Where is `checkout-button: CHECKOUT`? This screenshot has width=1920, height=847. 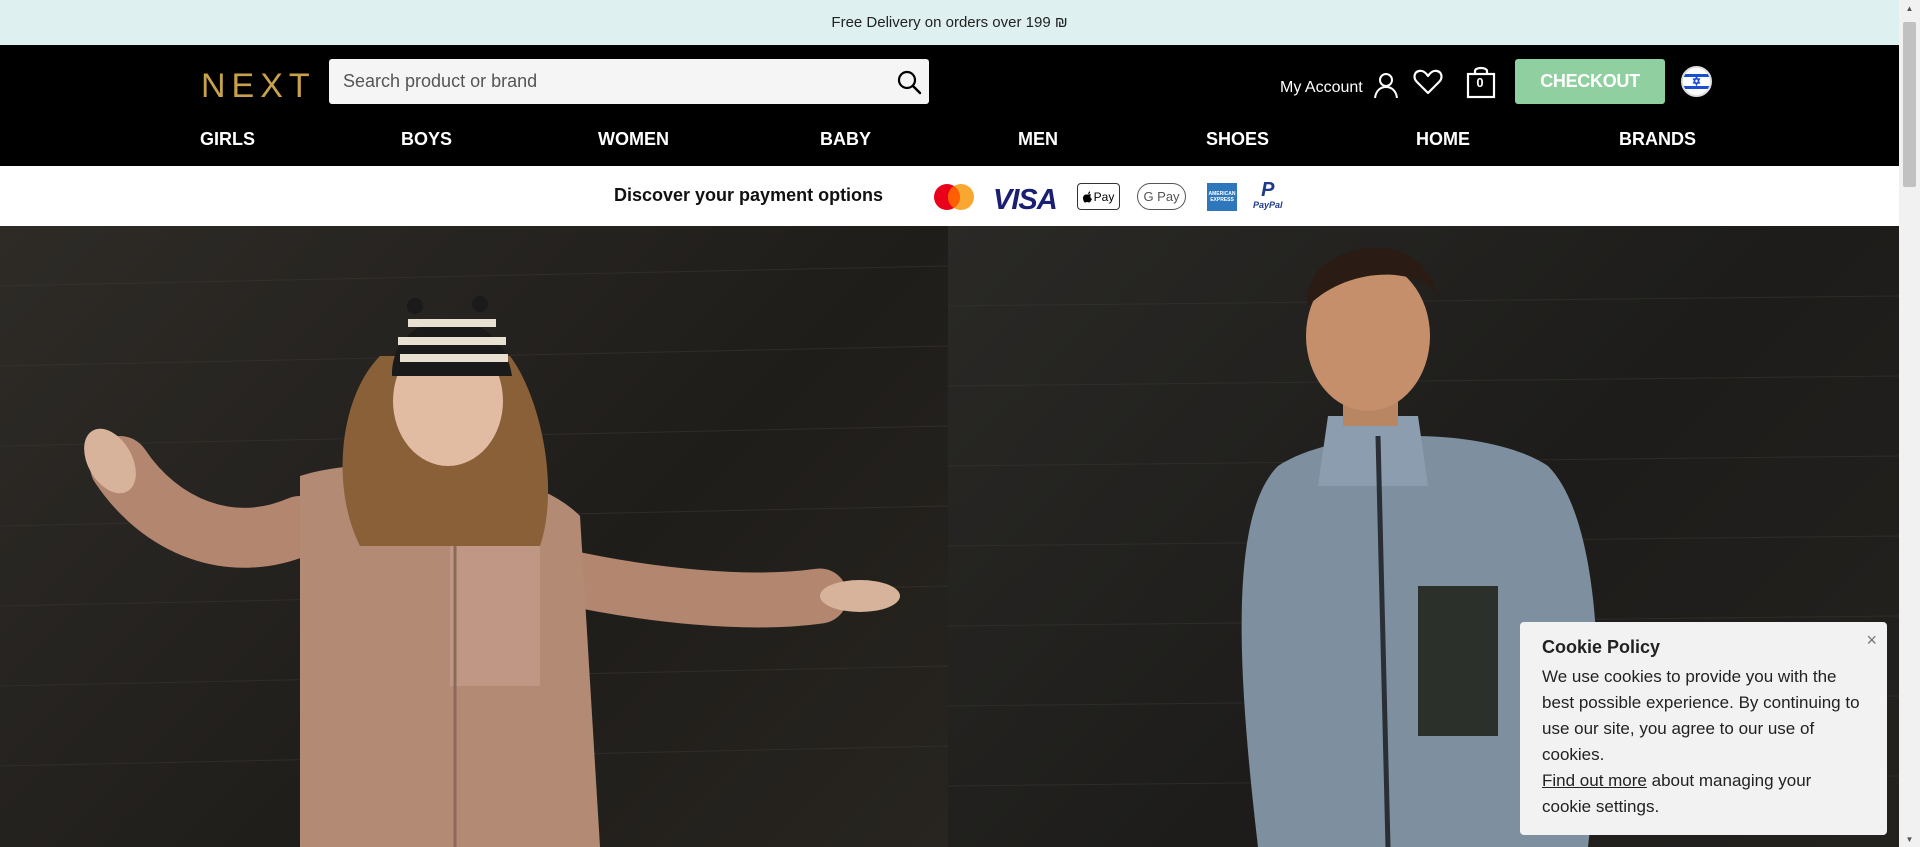 checkout-button: CHECKOUT is located at coordinates (1590, 81).